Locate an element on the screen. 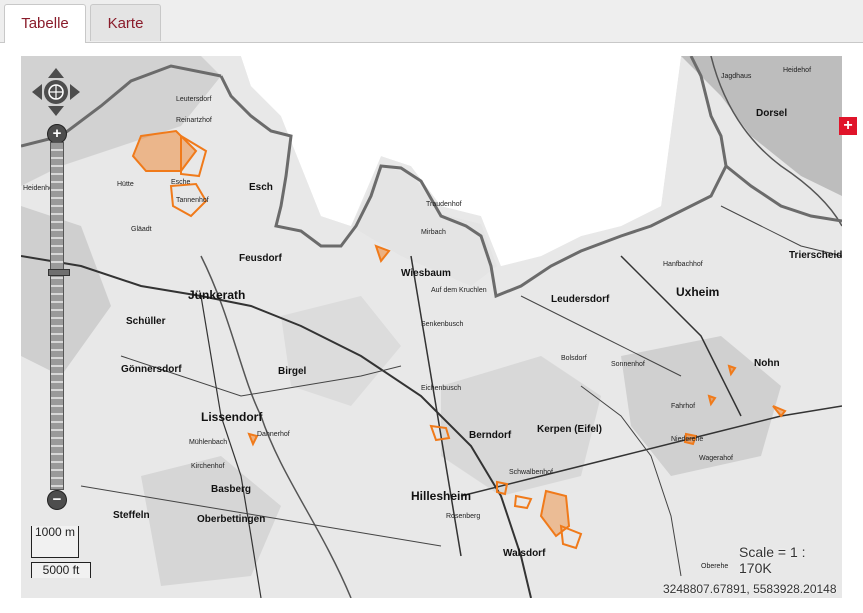 This screenshot has width=863, height=613. place-label: Oberehe is located at coordinates (714, 566).